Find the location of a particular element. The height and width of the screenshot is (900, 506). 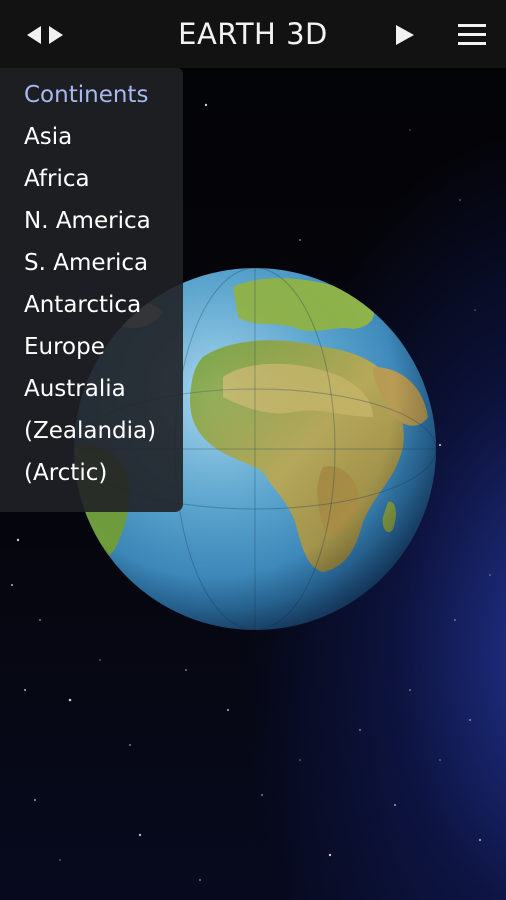

menu-item-s-america: S. America is located at coordinates (86, 263).